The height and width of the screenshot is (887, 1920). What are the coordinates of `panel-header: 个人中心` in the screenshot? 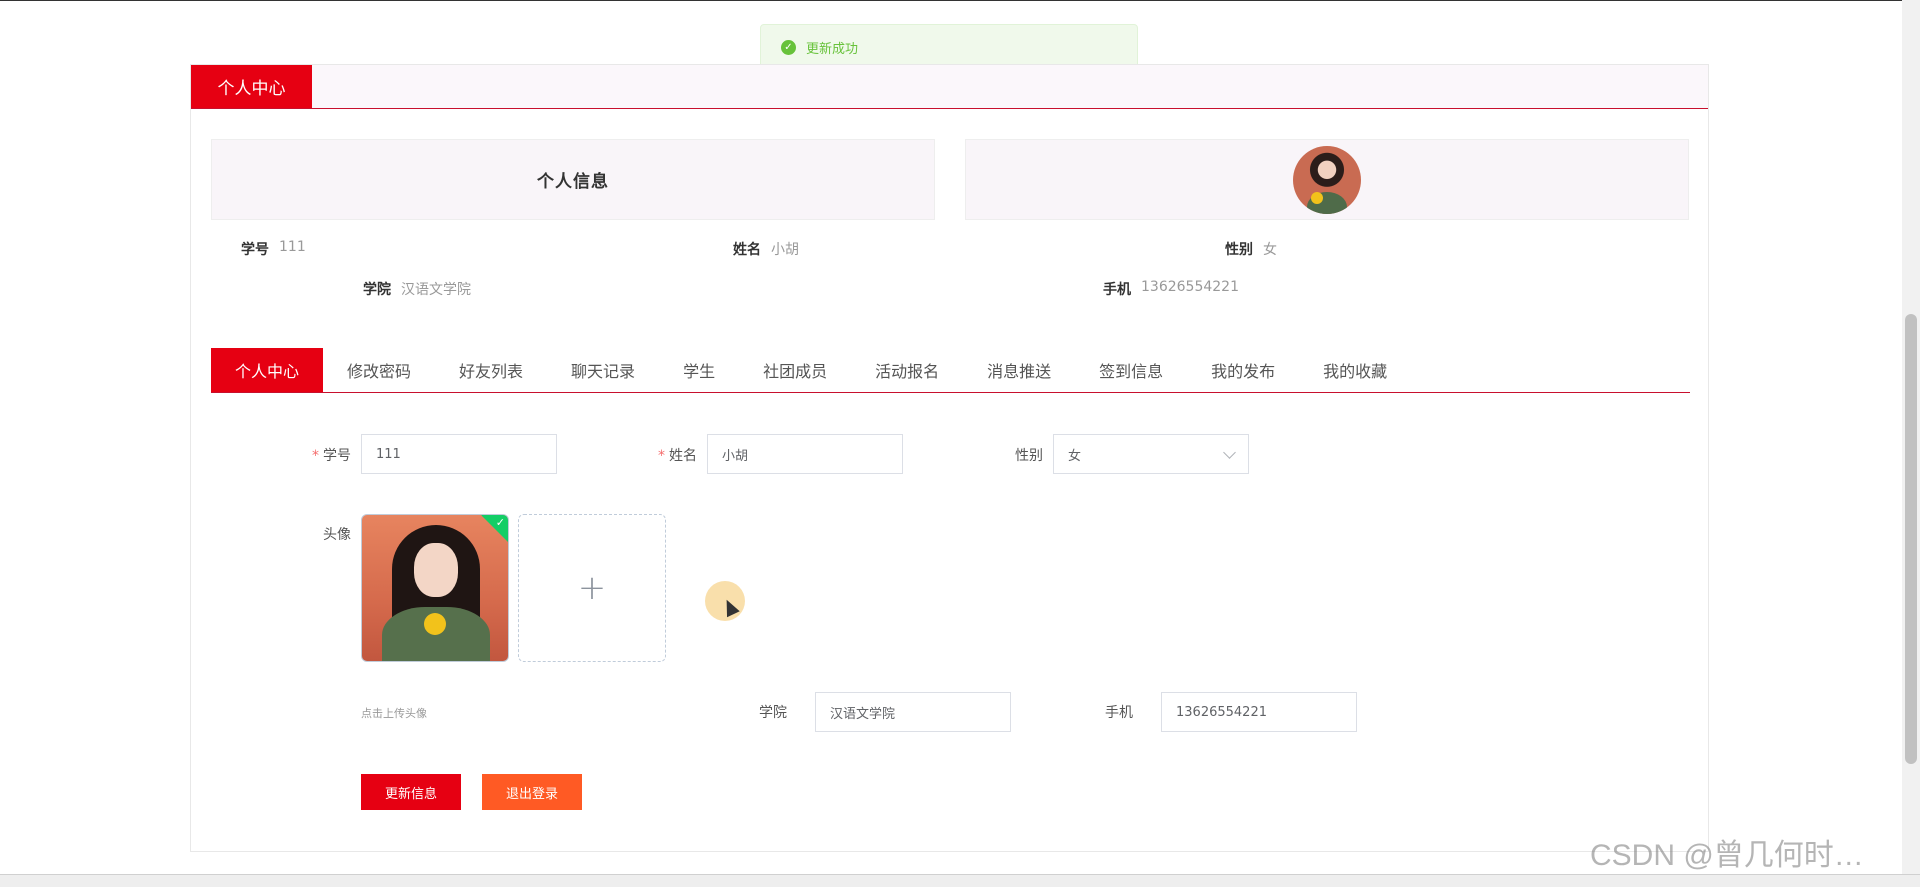 It's located at (949, 87).